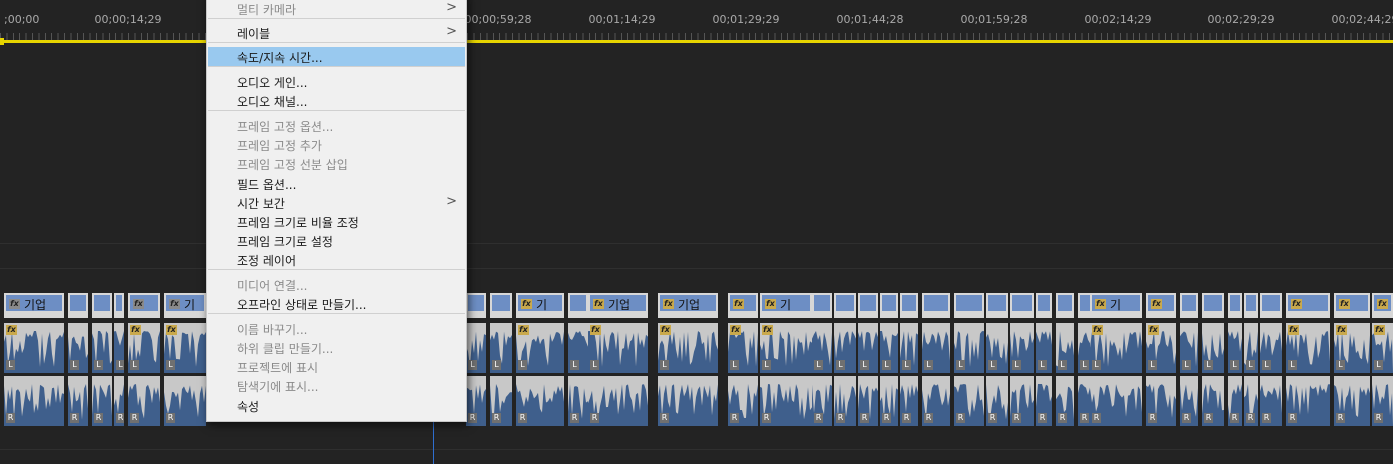 The width and height of the screenshot is (1393, 464). Describe the element at coordinates (336, 405) in the screenshot. I see `menu-item-20: 속성` at that location.